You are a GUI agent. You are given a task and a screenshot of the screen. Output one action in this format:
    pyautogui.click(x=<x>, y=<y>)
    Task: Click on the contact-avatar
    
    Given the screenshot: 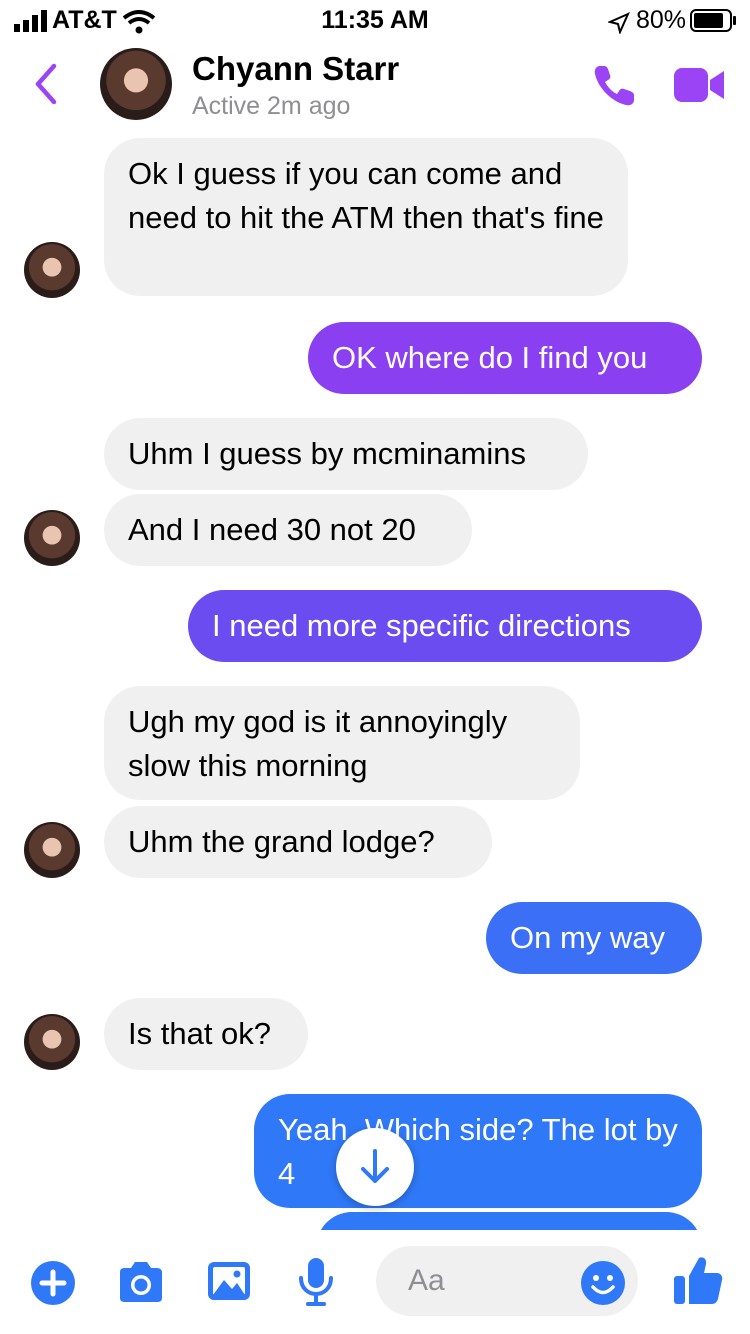 What is the action you would take?
    pyautogui.click(x=136, y=84)
    